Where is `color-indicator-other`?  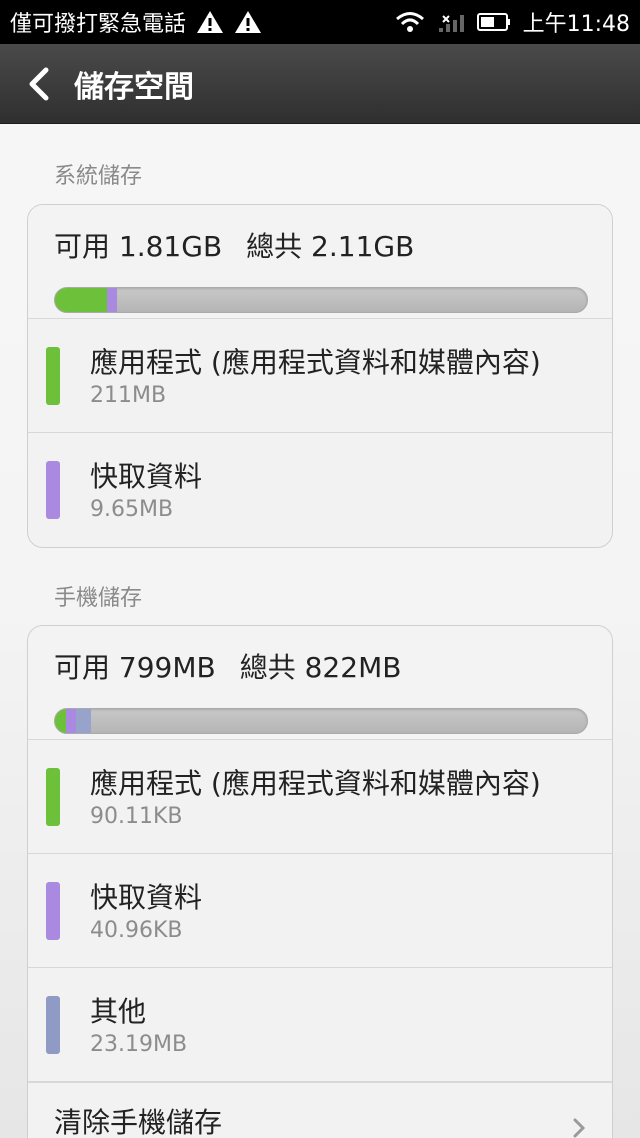
color-indicator-other is located at coordinates (53, 1025).